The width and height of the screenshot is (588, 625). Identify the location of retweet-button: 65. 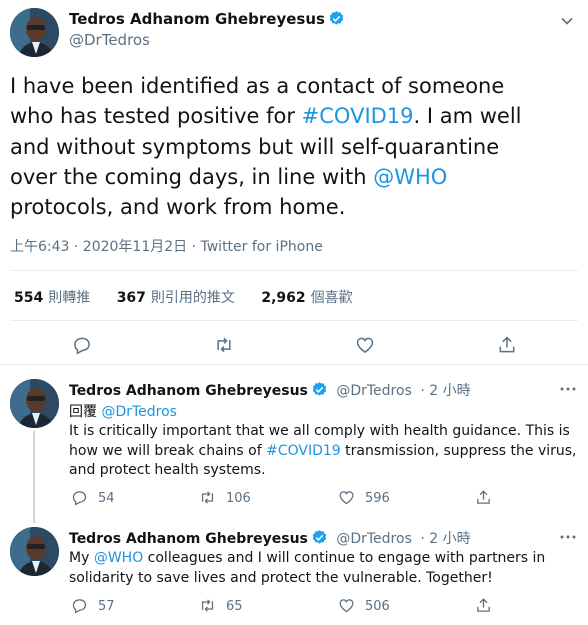
(221, 605).